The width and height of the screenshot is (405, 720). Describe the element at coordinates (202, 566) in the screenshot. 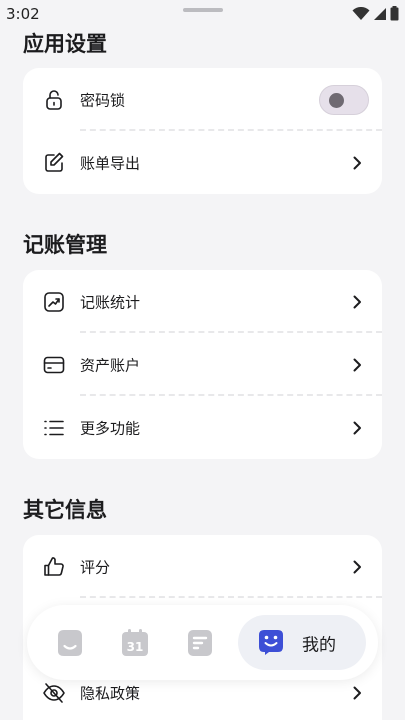

I see `row-rating: 评分` at that location.